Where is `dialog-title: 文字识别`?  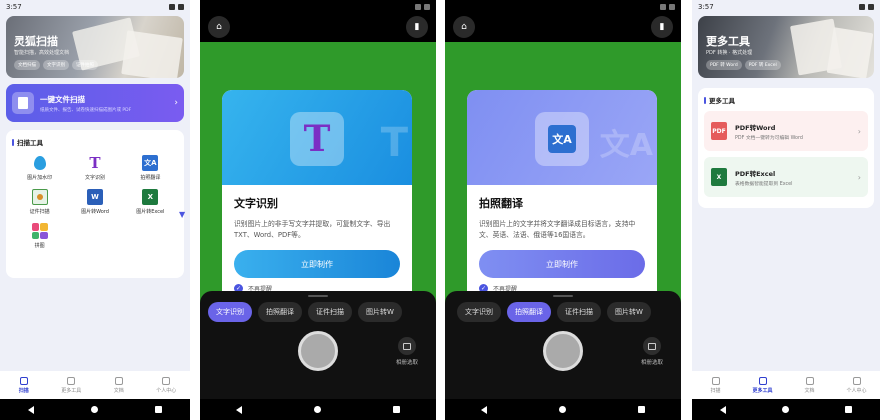
dialog-title: 文字识别 is located at coordinates (256, 203).